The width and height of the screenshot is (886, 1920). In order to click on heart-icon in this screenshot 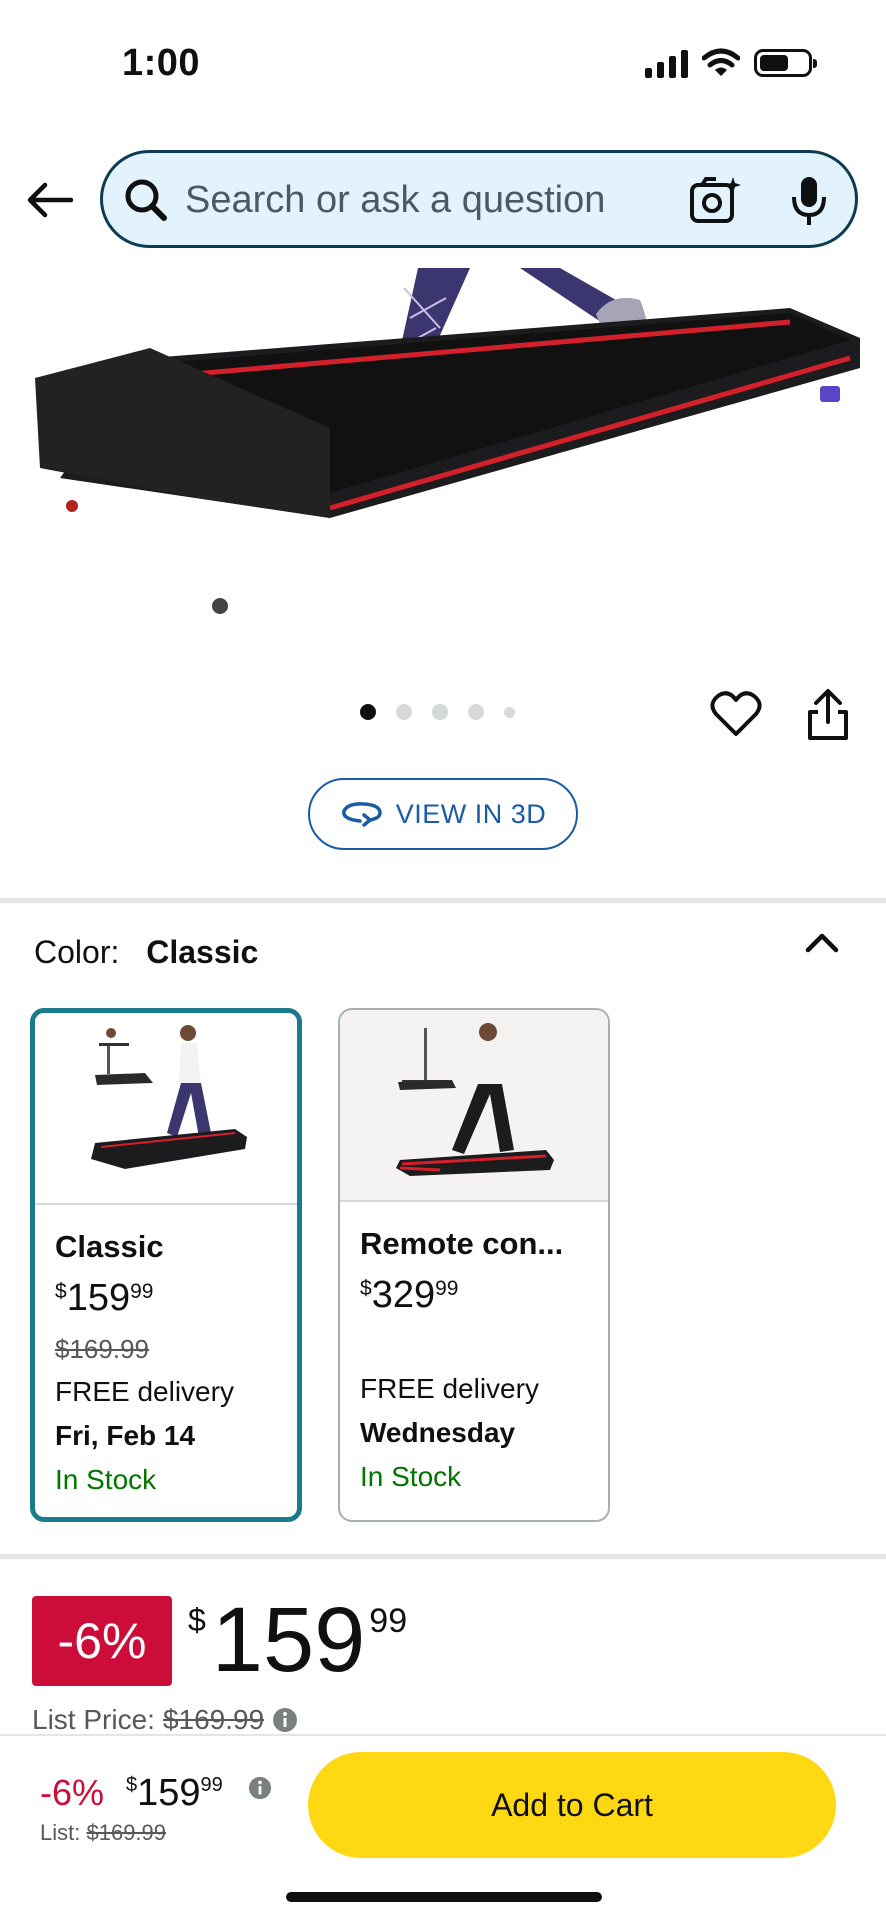, I will do `click(736, 714)`.